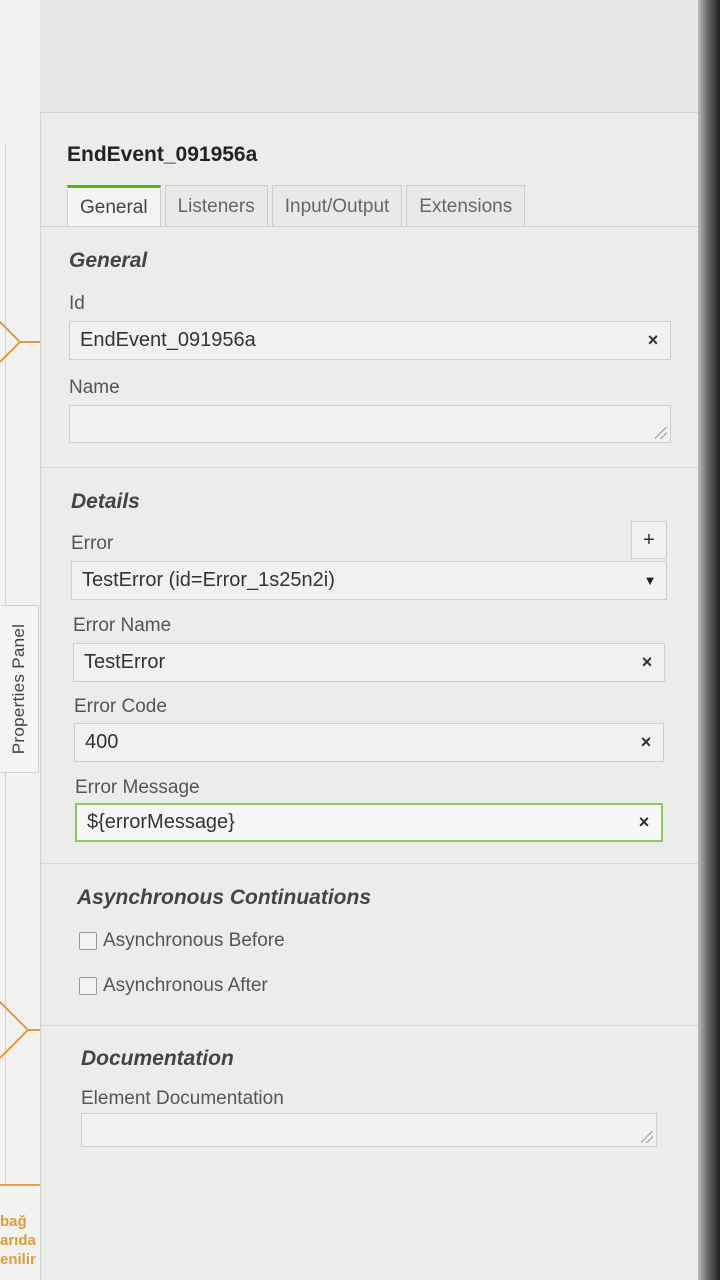 The width and height of the screenshot is (720, 1280). What do you see at coordinates (653, 340) in the screenshot?
I see `clear-id-icon: ×` at bounding box center [653, 340].